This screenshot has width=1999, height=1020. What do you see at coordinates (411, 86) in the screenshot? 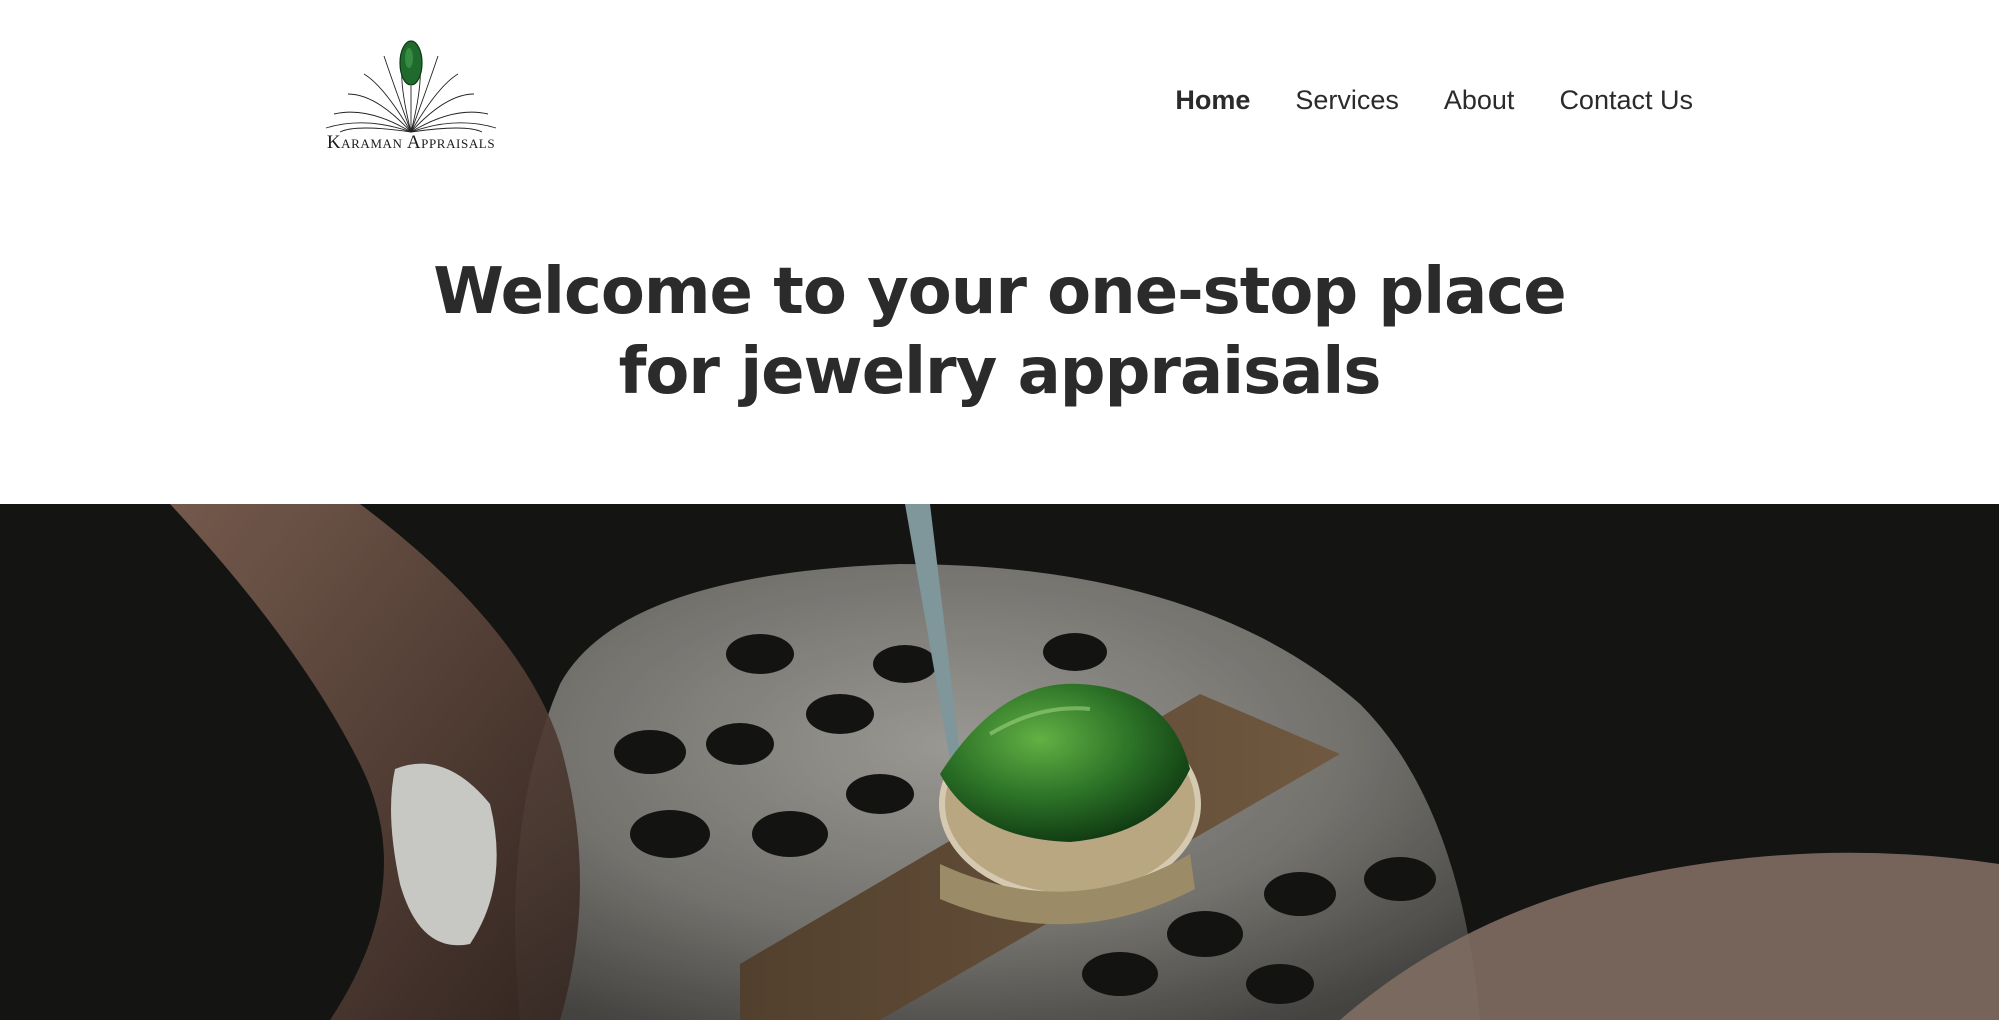
I see `marquise-emerald-fan-icon` at bounding box center [411, 86].